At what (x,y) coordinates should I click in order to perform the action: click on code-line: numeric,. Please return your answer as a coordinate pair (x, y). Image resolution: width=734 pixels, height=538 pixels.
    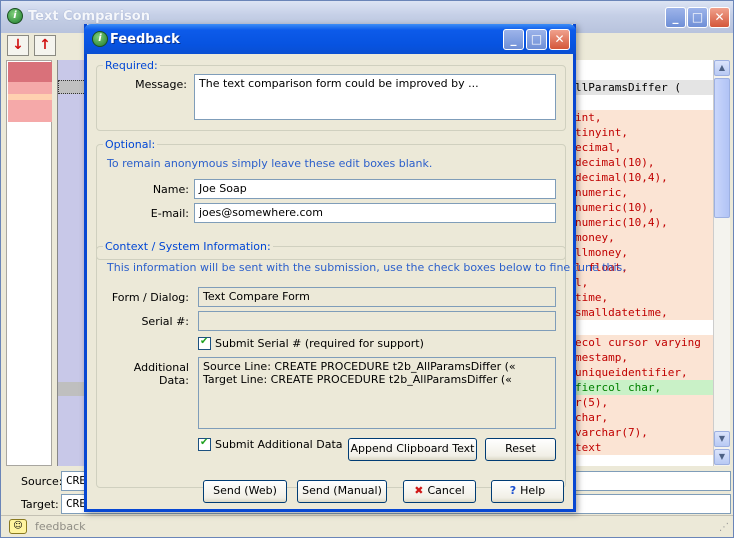
    Looking at the image, I should click on (642, 192).